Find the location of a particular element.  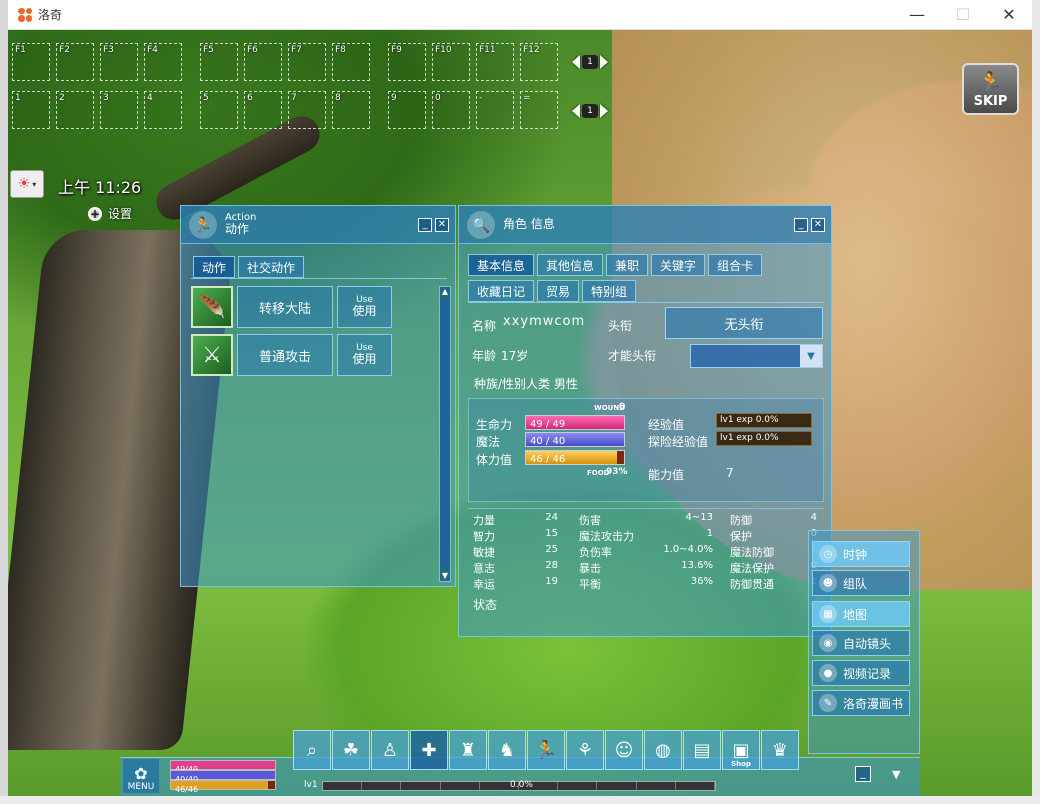

tab-keywords: 关键字 is located at coordinates (678, 265).